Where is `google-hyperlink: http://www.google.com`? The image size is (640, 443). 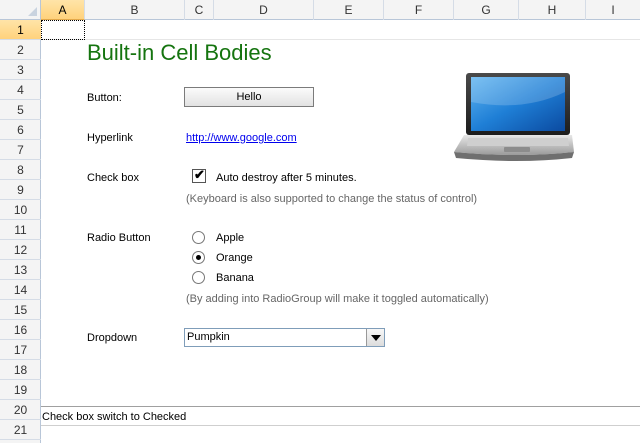 google-hyperlink: http://www.google.com is located at coordinates (241, 138).